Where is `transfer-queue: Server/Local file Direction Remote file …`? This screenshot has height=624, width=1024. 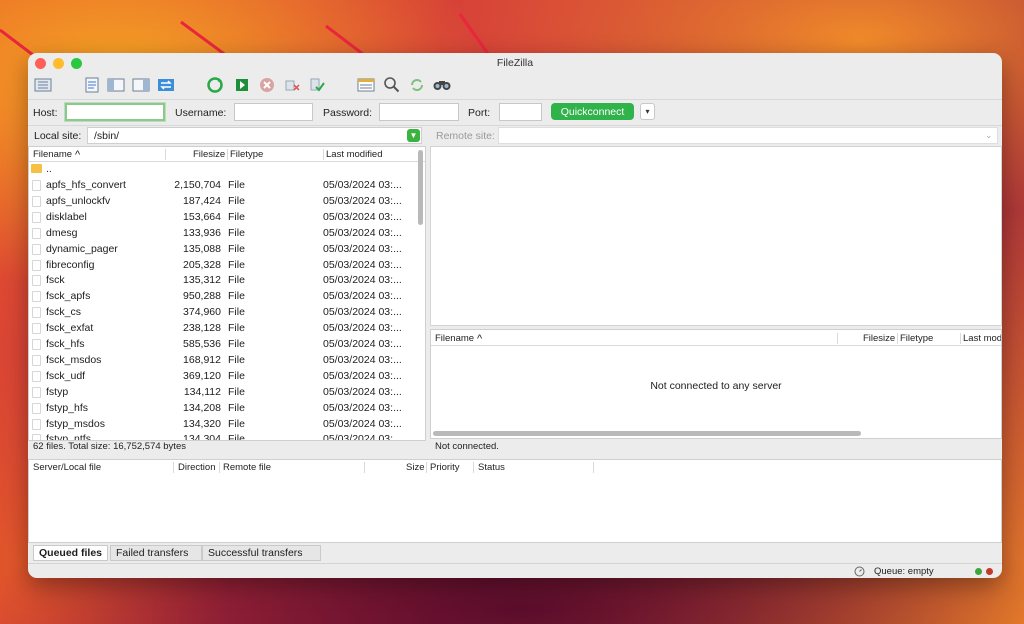 transfer-queue: Server/Local file Direction Remote file … is located at coordinates (515, 501).